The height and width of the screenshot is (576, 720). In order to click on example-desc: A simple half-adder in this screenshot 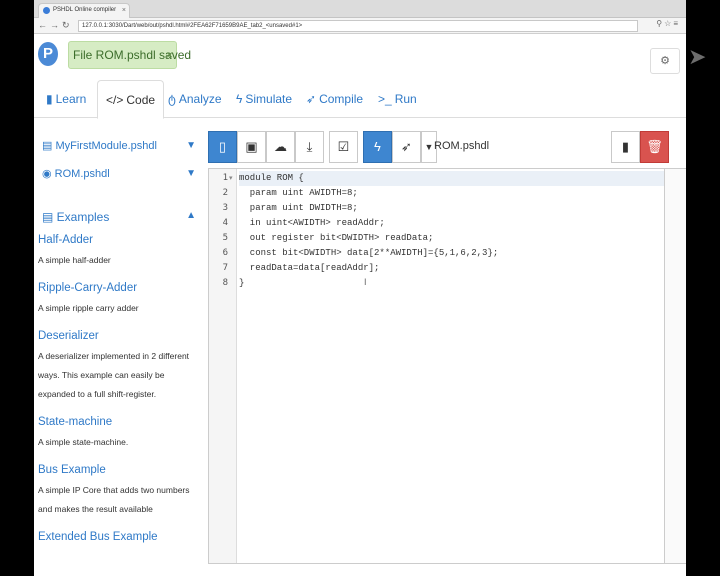, I will do `click(74, 260)`.